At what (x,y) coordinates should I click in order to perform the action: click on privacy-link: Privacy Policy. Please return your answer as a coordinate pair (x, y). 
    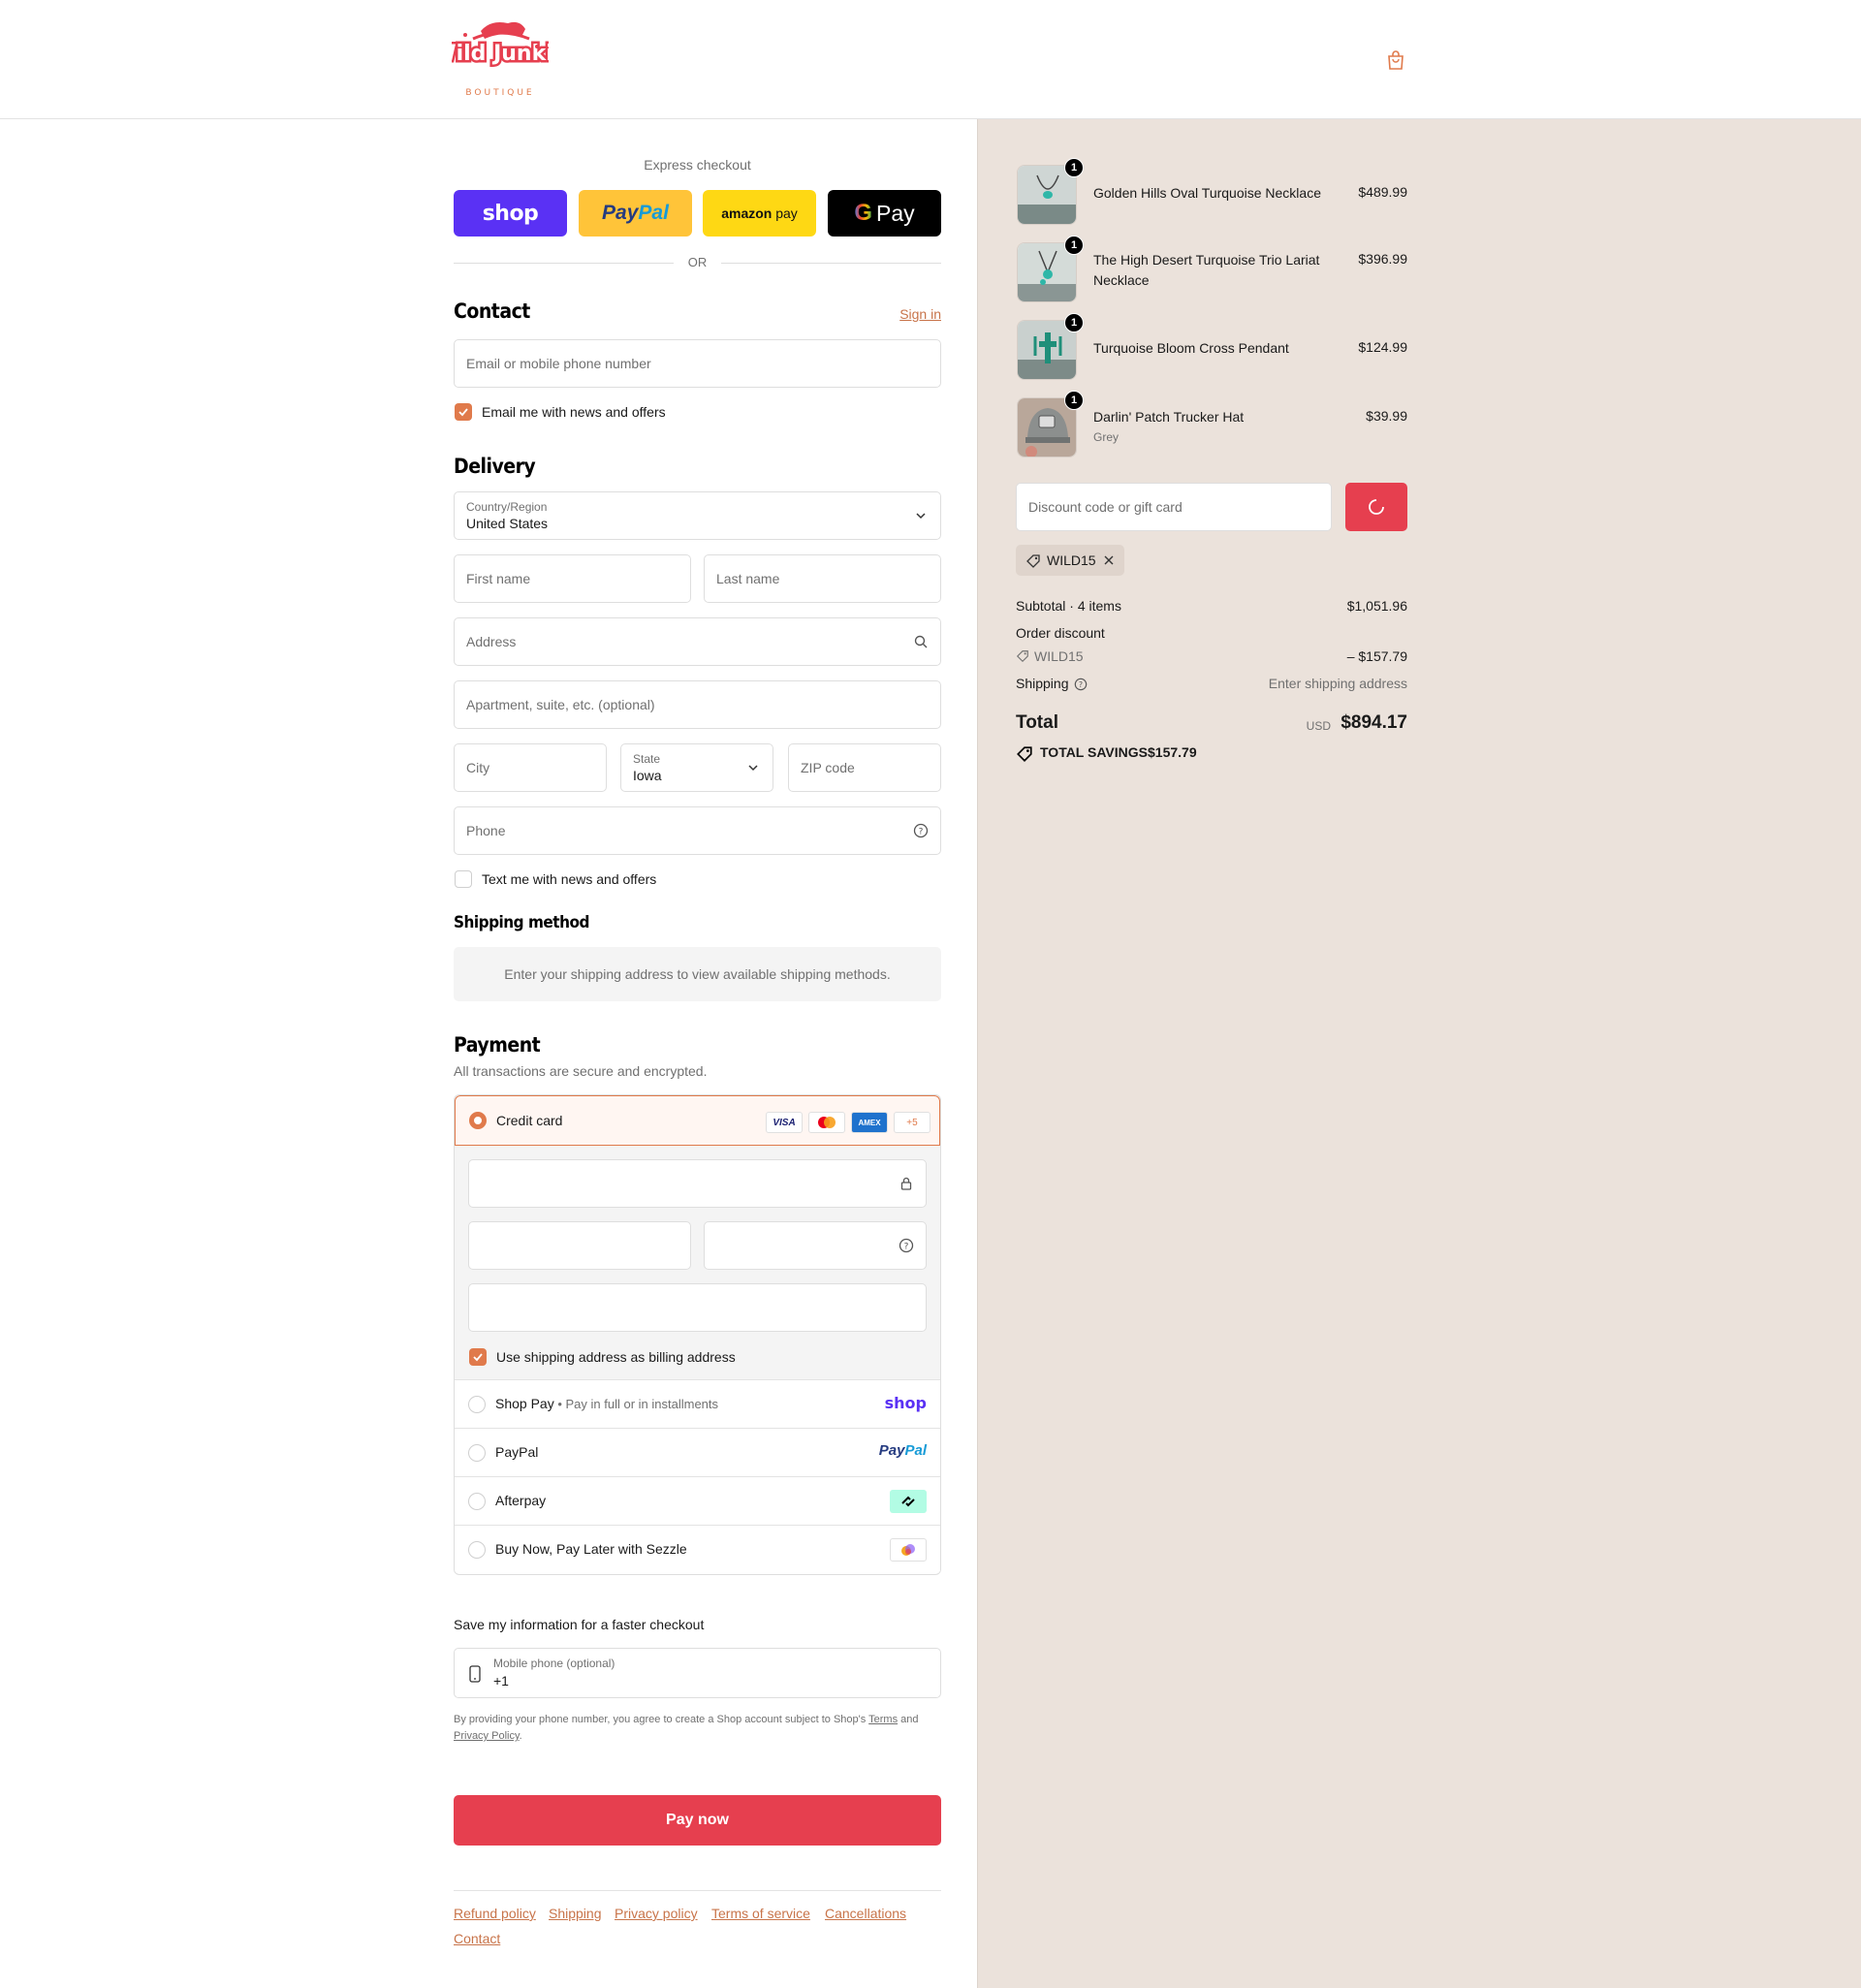
    Looking at the image, I should click on (487, 1736).